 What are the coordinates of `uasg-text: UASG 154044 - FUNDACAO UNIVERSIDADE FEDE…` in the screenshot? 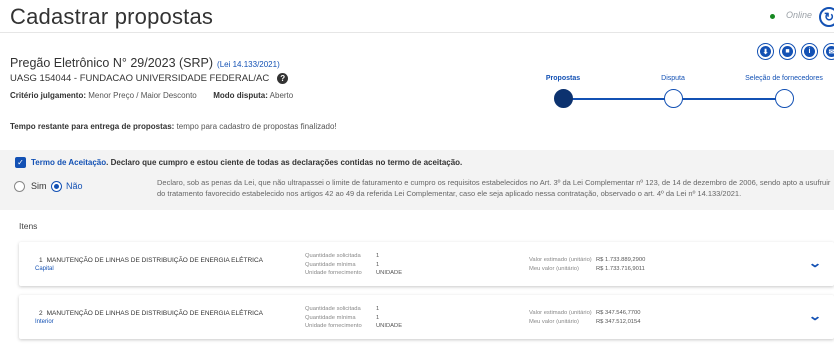 It's located at (140, 78).